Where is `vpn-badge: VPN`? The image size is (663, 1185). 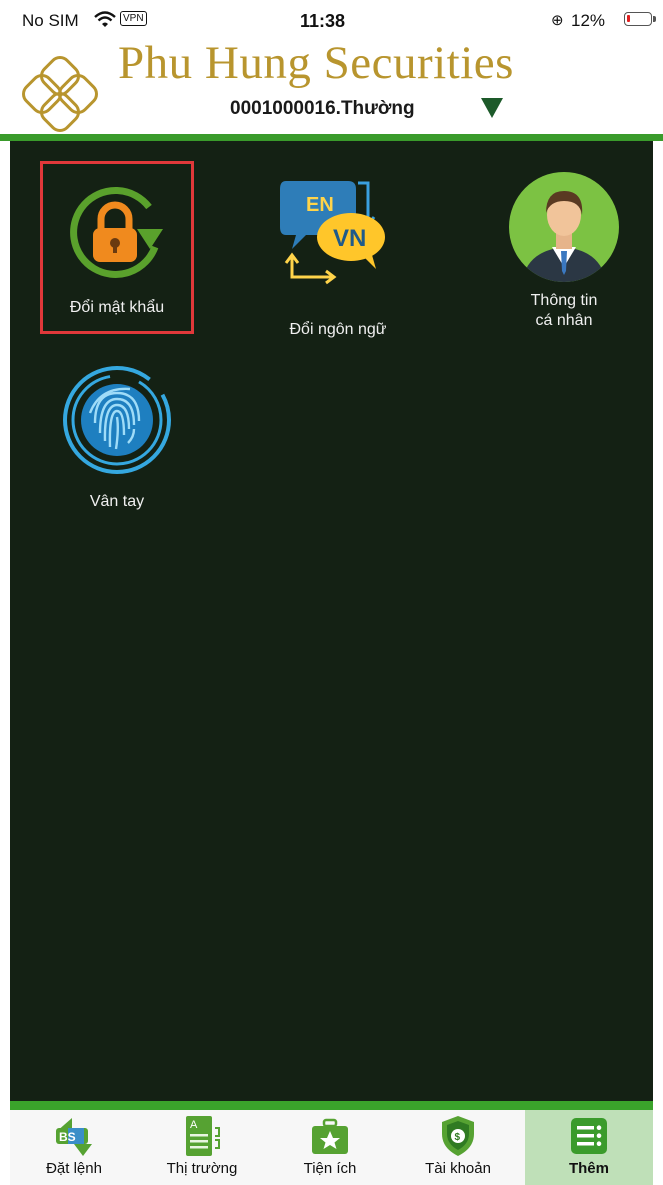
vpn-badge: VPN is located at coordinates (133, 18).